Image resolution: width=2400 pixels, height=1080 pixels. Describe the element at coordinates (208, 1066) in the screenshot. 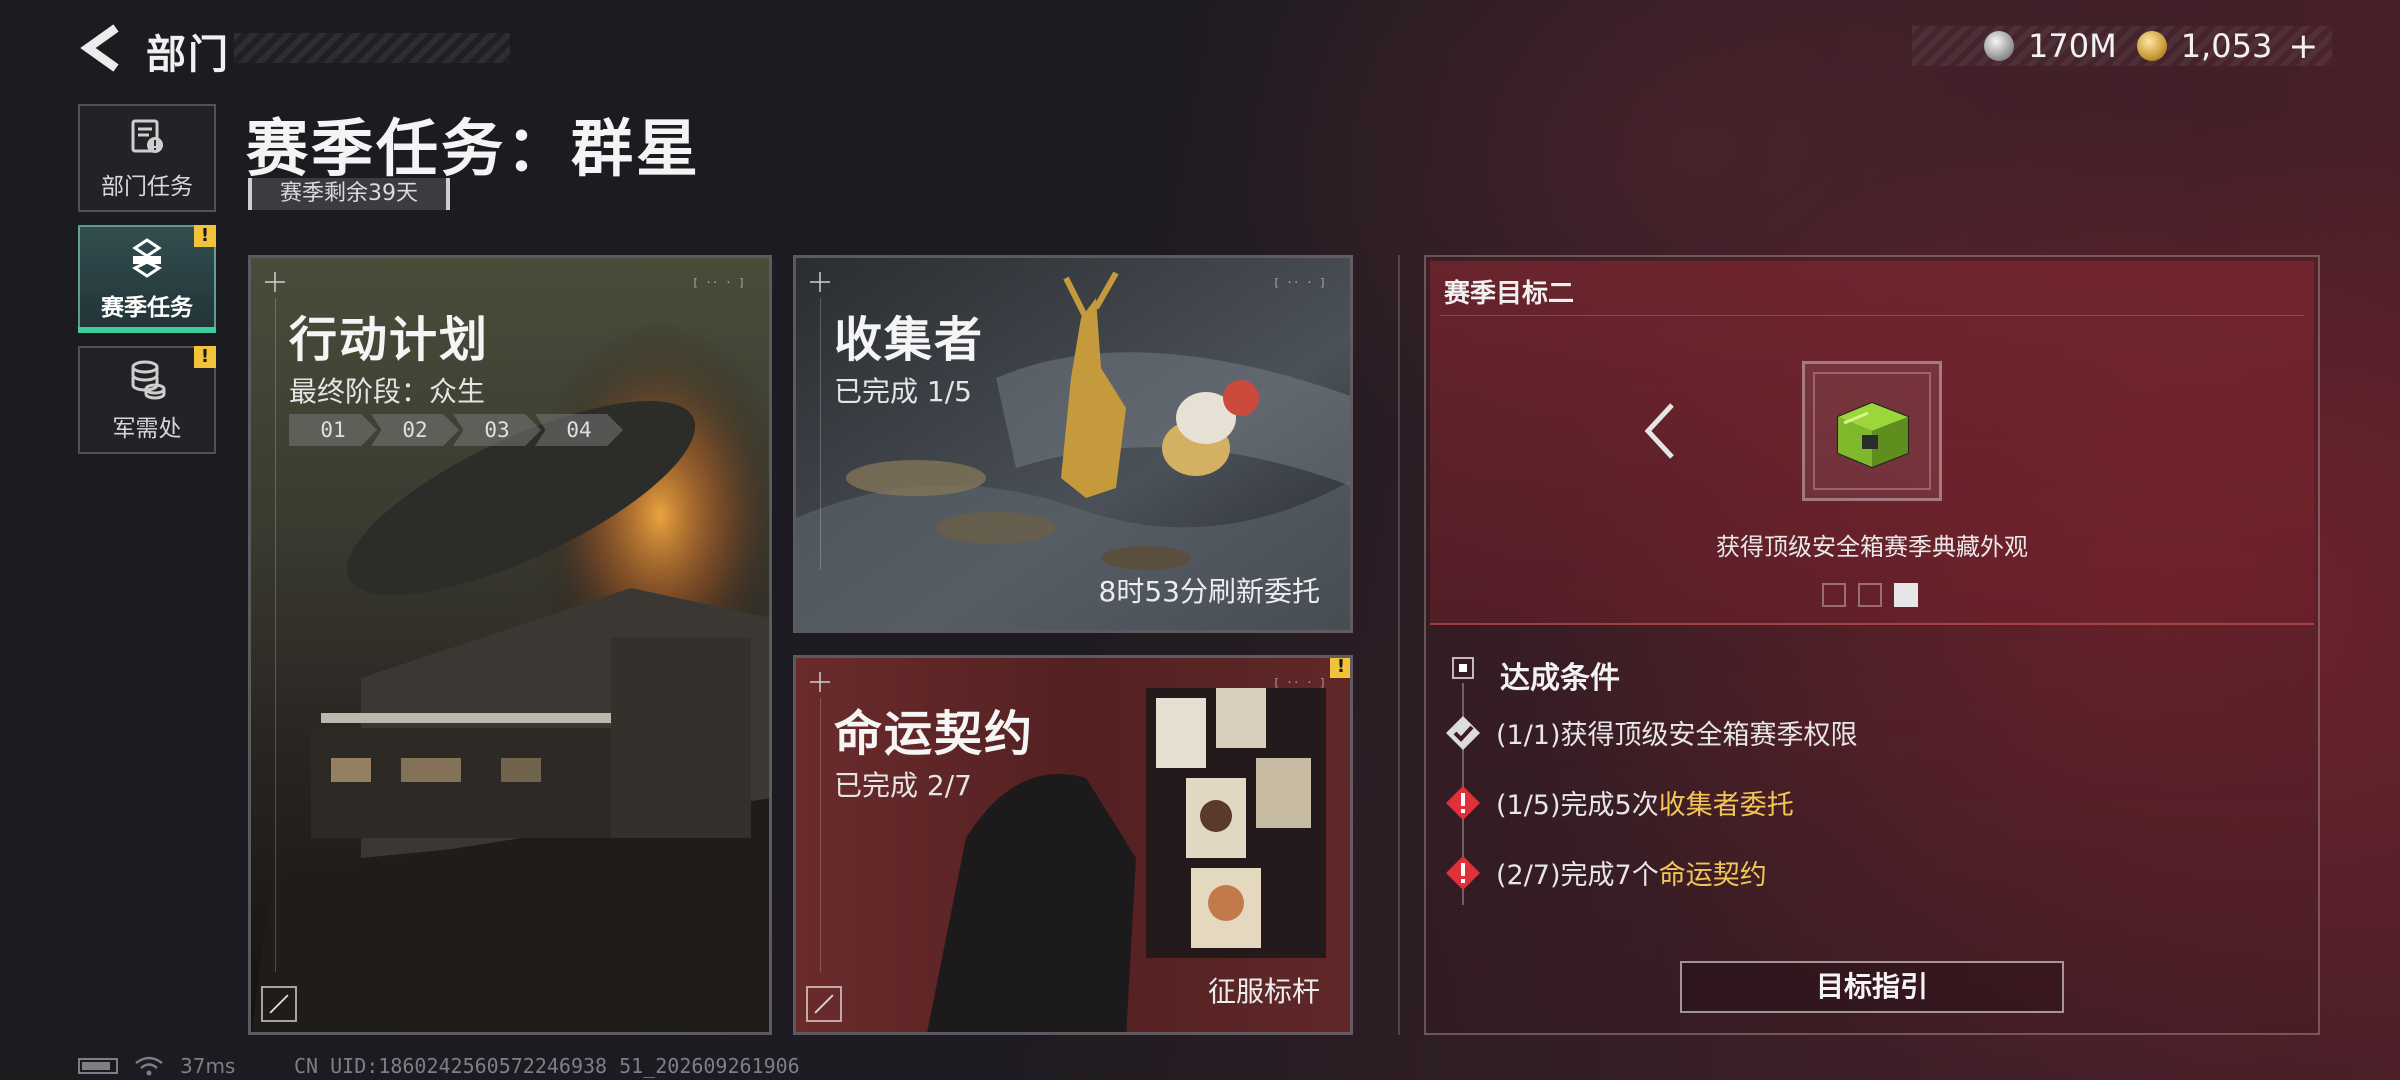

I see `ping-value: 37ms` at that location.